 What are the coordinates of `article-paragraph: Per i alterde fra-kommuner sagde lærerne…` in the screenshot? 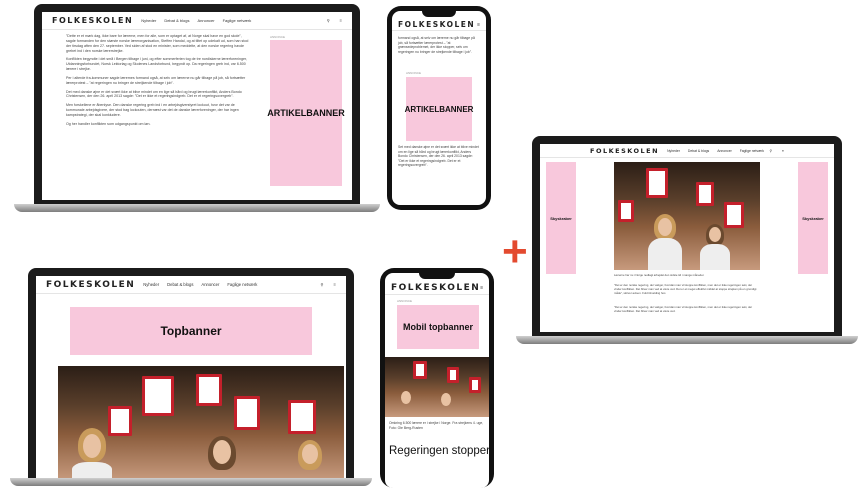 It's located at (156, 80).